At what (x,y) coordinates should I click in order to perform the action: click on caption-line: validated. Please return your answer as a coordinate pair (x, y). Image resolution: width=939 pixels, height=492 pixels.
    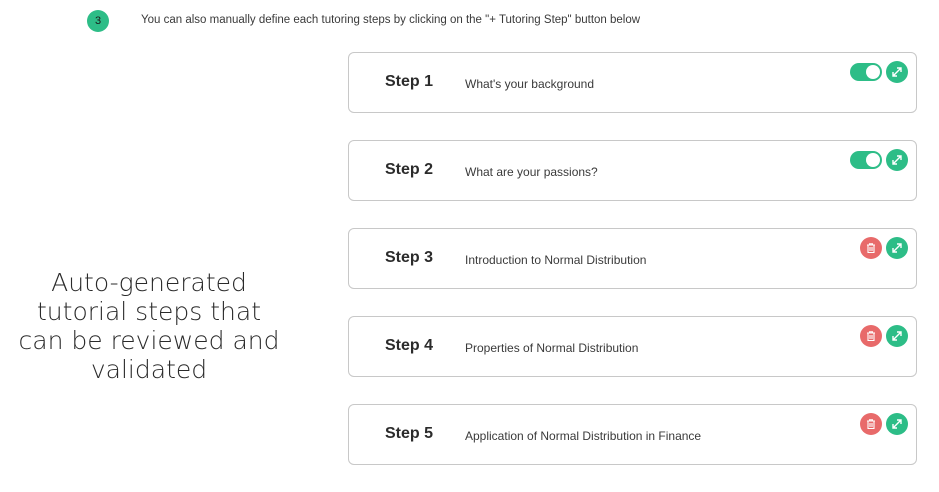
    Looking at the image, I should click on (149, 369).